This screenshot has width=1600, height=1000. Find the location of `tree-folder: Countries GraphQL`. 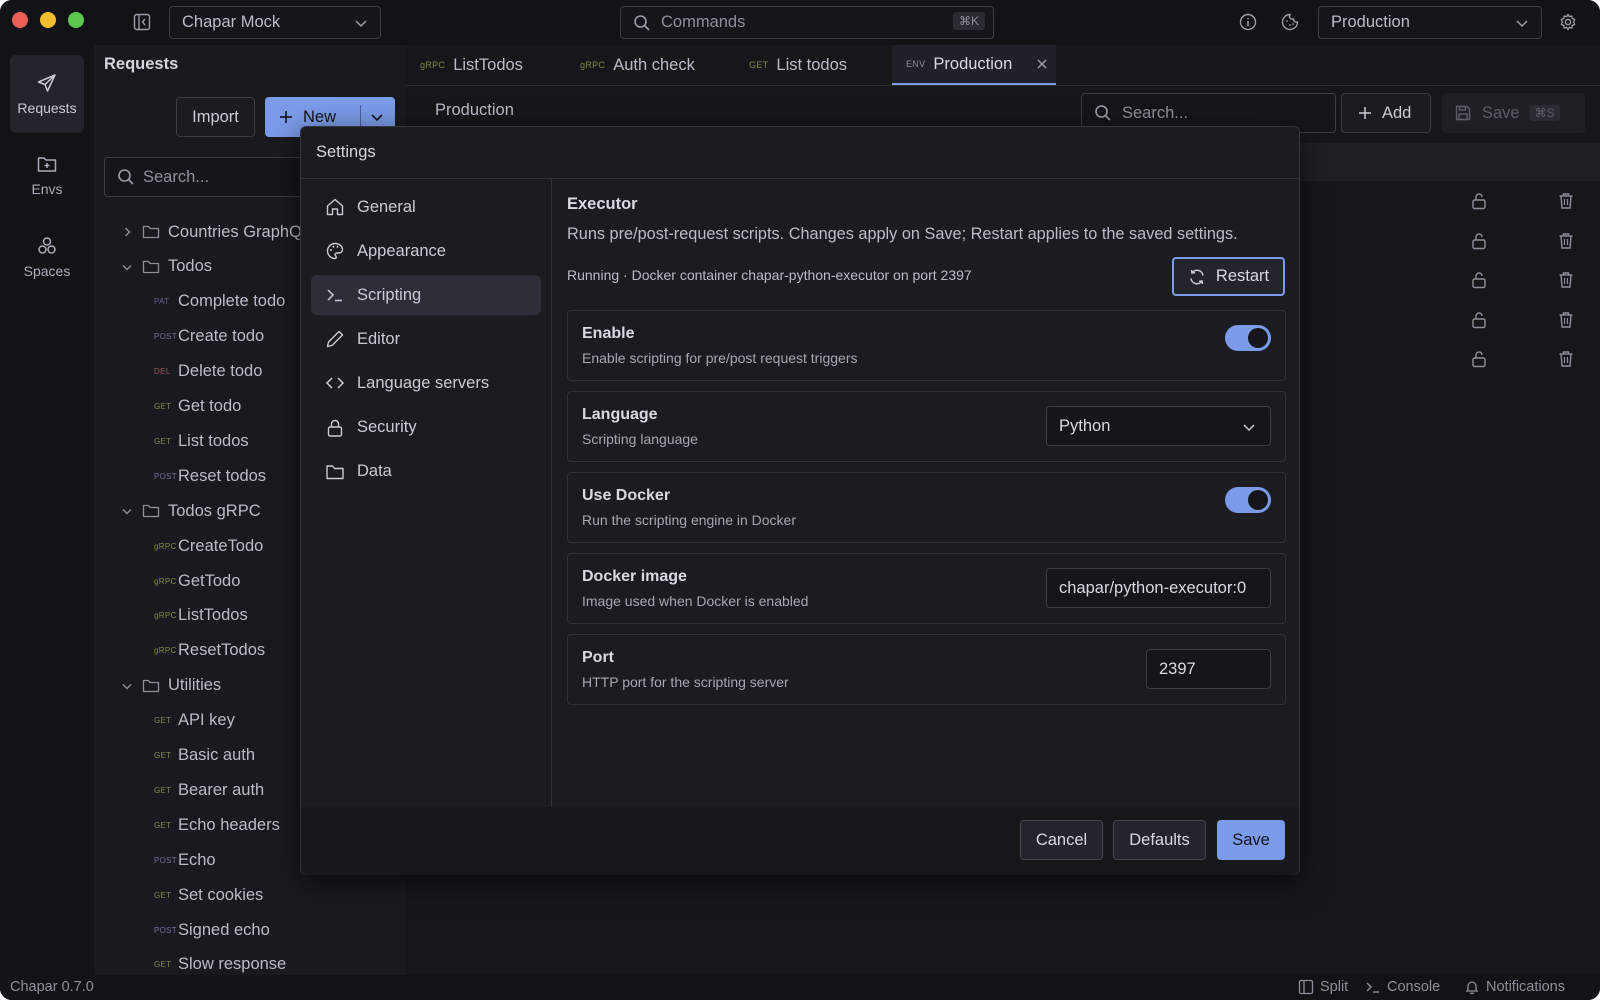

tree-folder: Countries GraphQL is located at coordinates (215, 232).